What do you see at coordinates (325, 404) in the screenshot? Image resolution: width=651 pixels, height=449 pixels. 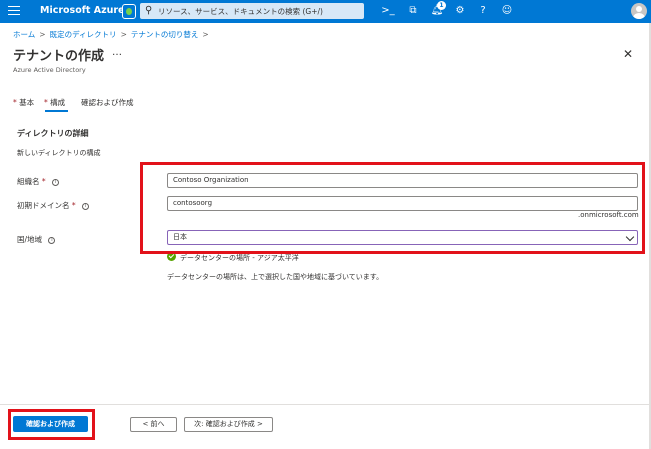 I see `footer-divider` at bounding box center [325, 404].